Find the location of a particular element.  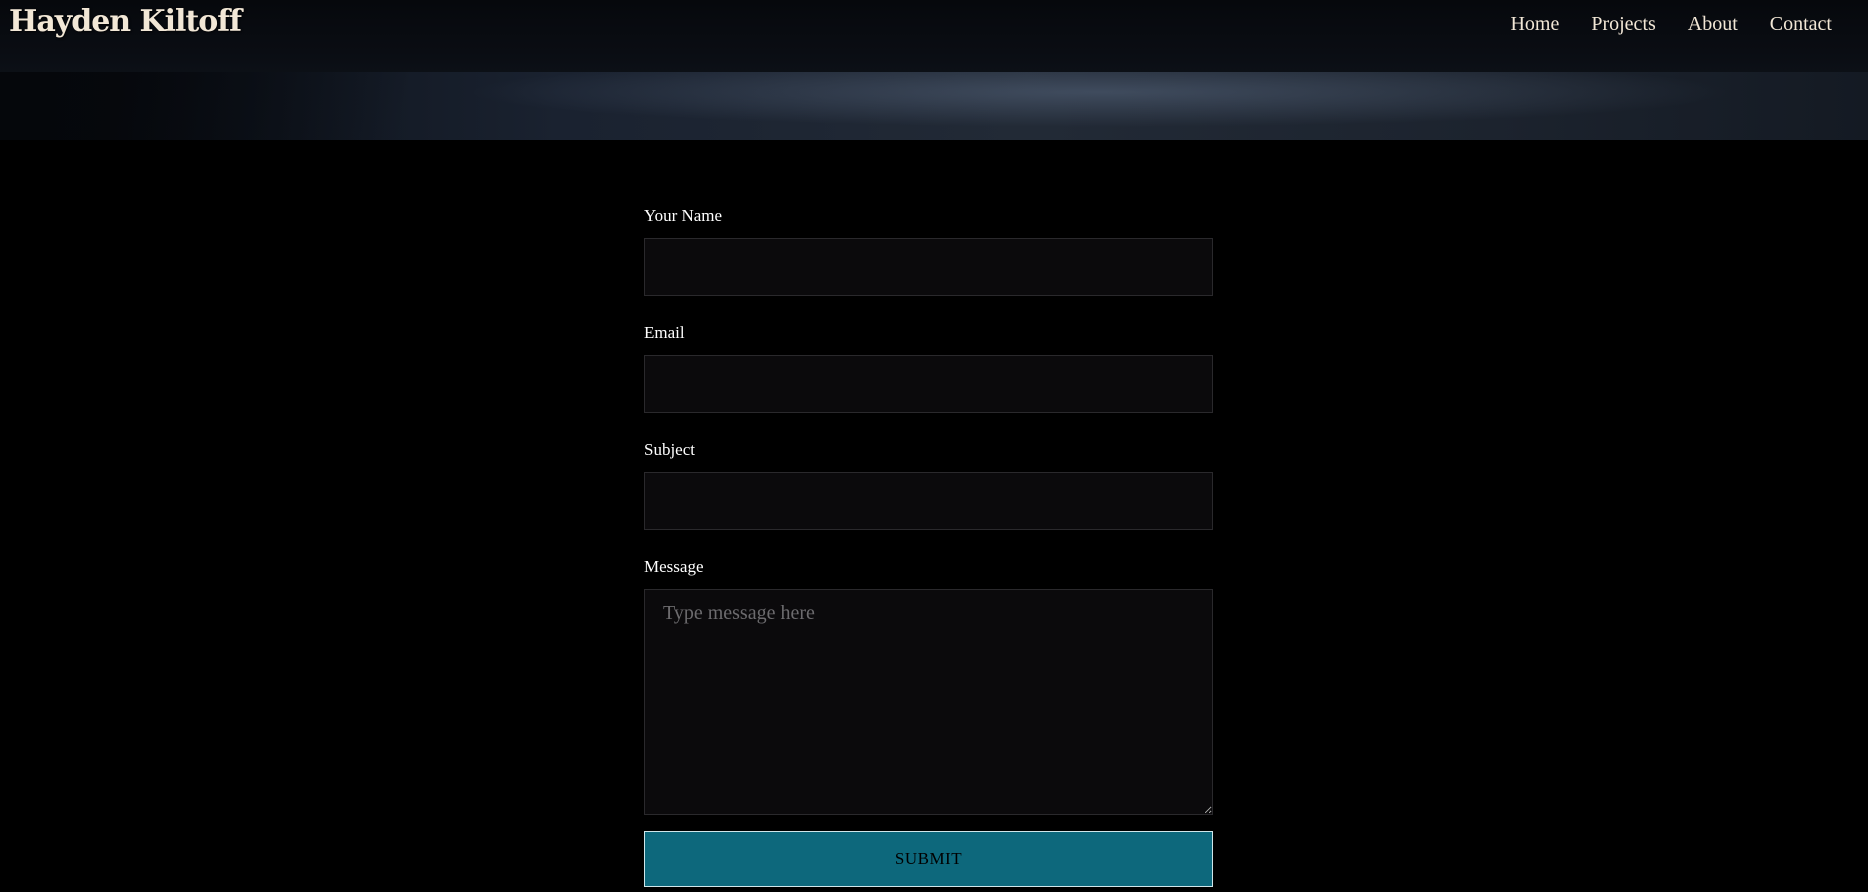

nav-contact: Contact is located at coordinates (1801, 24).